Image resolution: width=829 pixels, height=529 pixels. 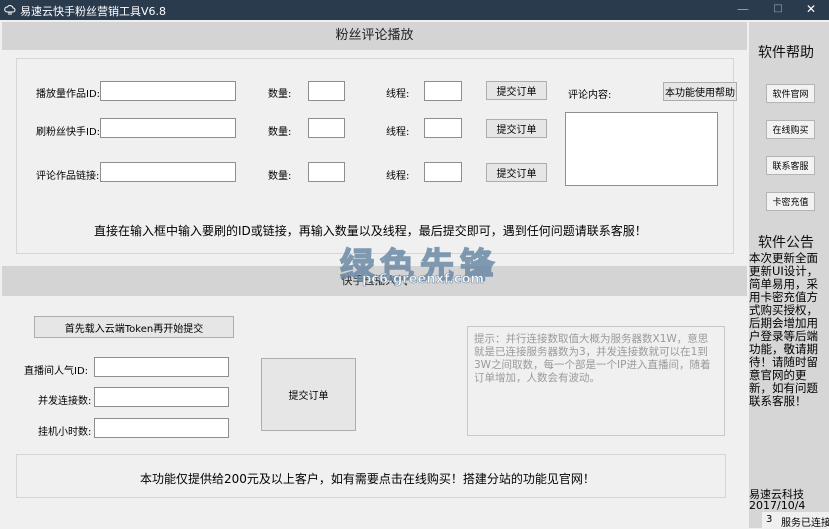 I want to click on play-work-id-label: 播放量作品ID:, so click(x=68, y=94).